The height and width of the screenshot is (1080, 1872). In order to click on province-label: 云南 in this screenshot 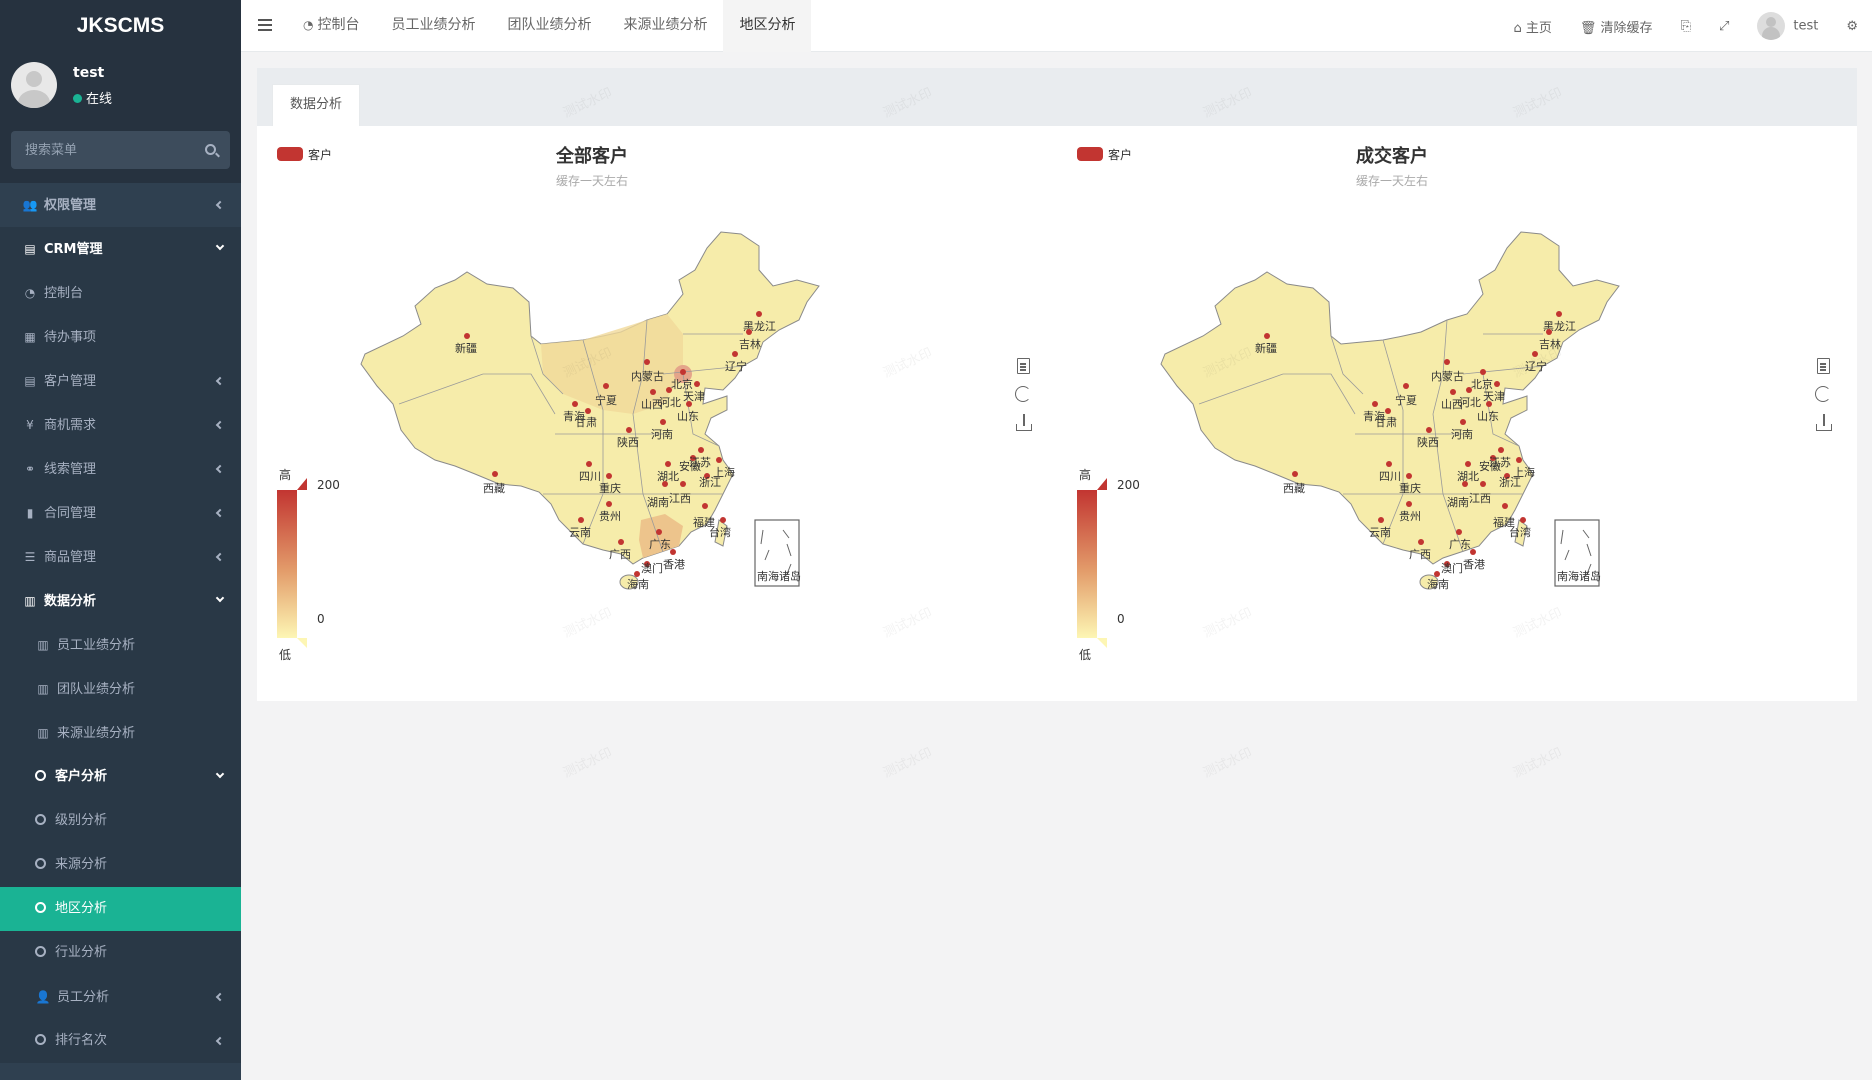, I will do `click(580, 532)`.